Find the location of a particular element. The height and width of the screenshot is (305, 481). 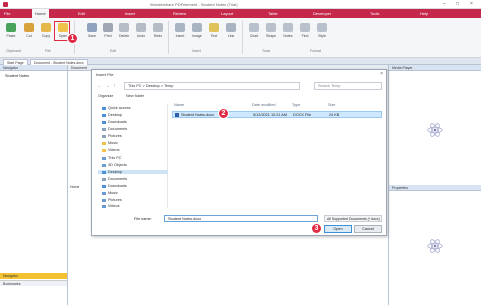

shape-icon is located at coordinates (271, 27).